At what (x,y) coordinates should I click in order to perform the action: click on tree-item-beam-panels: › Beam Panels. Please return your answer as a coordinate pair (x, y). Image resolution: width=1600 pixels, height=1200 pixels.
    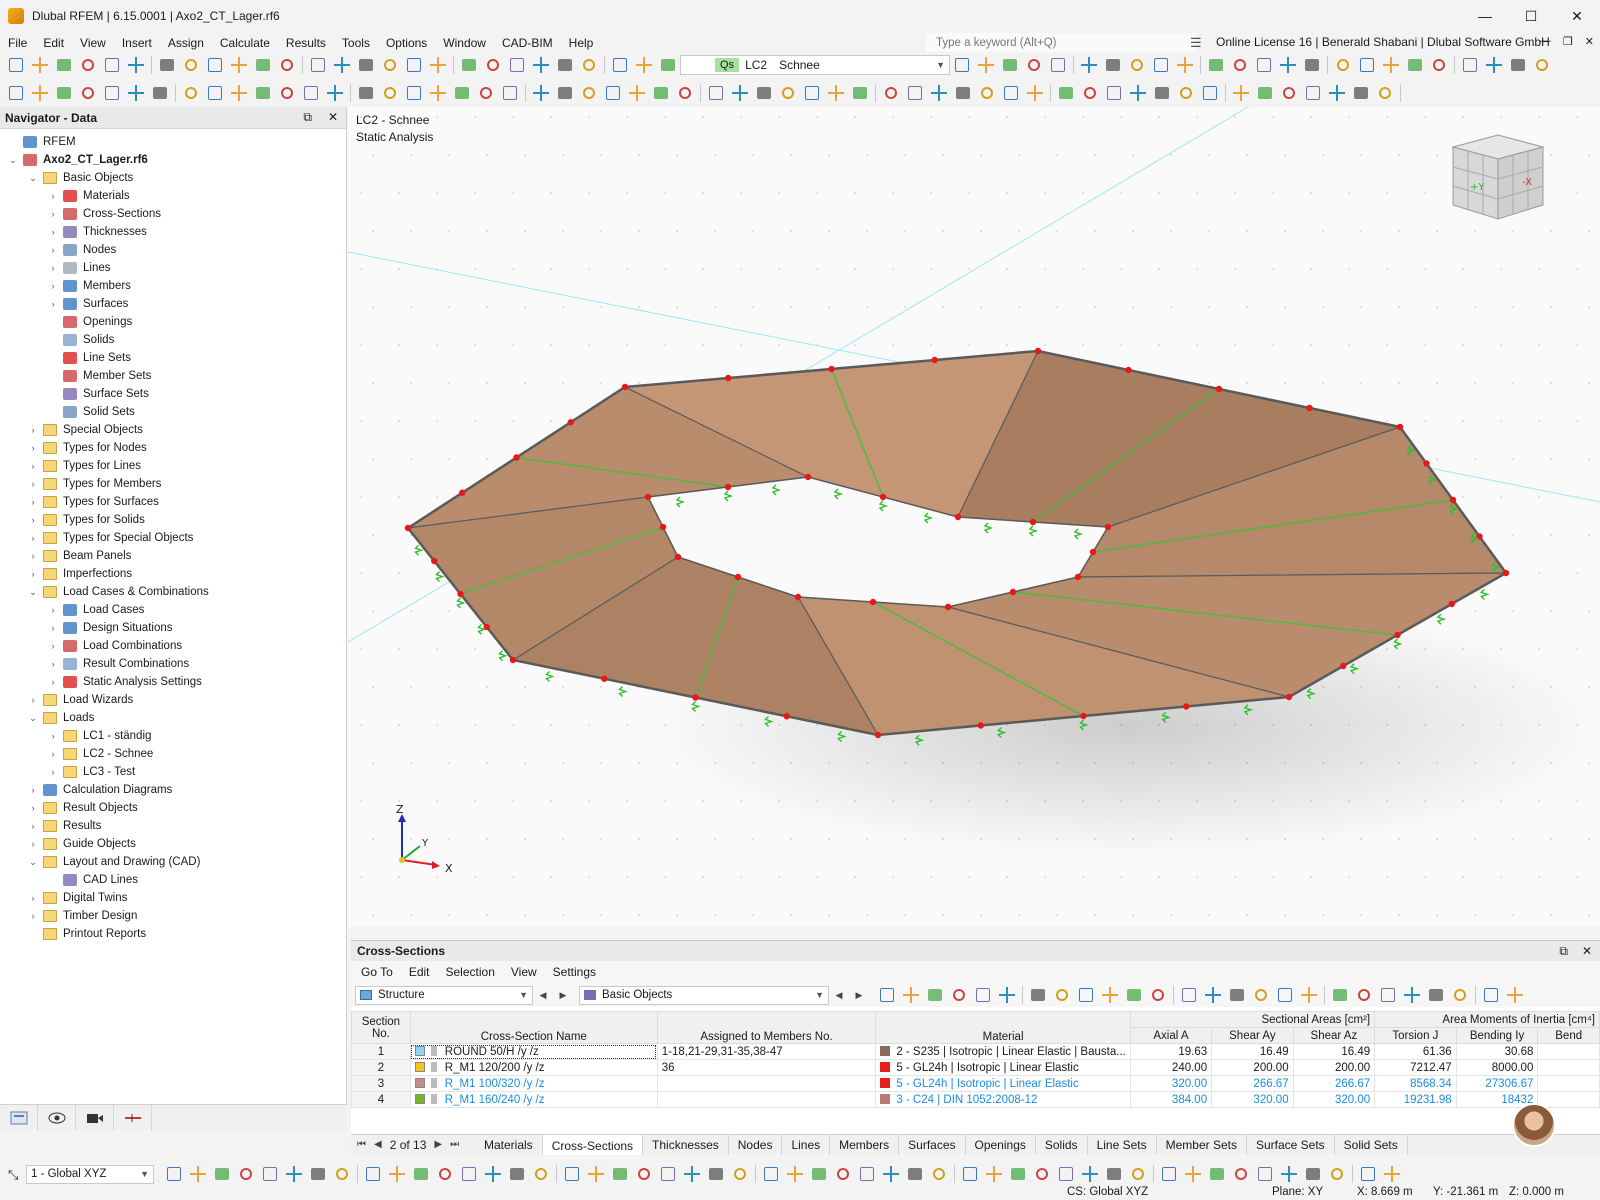
    Looking at the image, I should click on (78, 556).